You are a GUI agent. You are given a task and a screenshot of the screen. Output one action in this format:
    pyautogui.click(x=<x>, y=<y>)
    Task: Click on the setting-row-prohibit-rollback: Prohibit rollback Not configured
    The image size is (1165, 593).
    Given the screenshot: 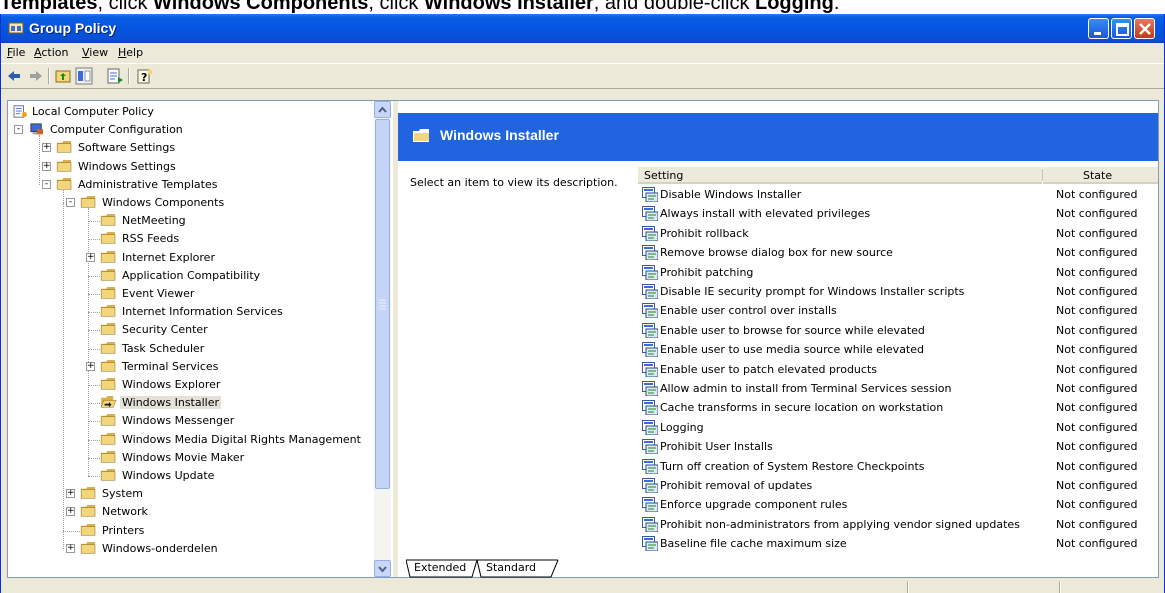 What is the action you would take?
    pyautogui.click(x=897, y=233)
    